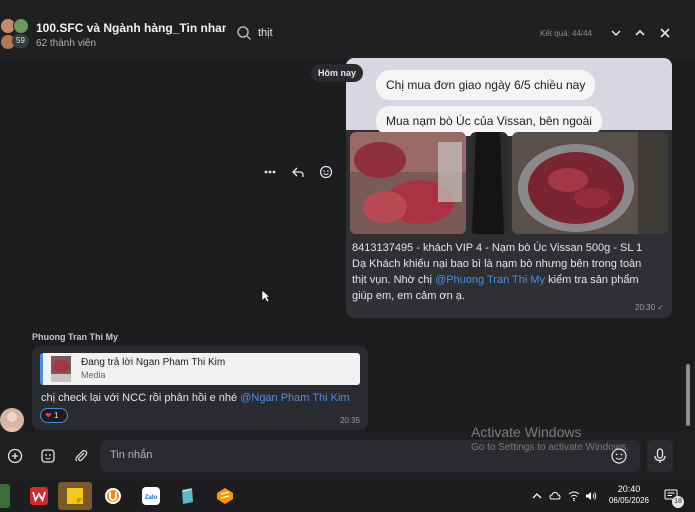 Image resolution: width=695 pixels, height=512 pixels. What do you see at coordinates (20, 41) in the screenshot?
I see `member-count-badge: 59` at bounding box center [20, 41].